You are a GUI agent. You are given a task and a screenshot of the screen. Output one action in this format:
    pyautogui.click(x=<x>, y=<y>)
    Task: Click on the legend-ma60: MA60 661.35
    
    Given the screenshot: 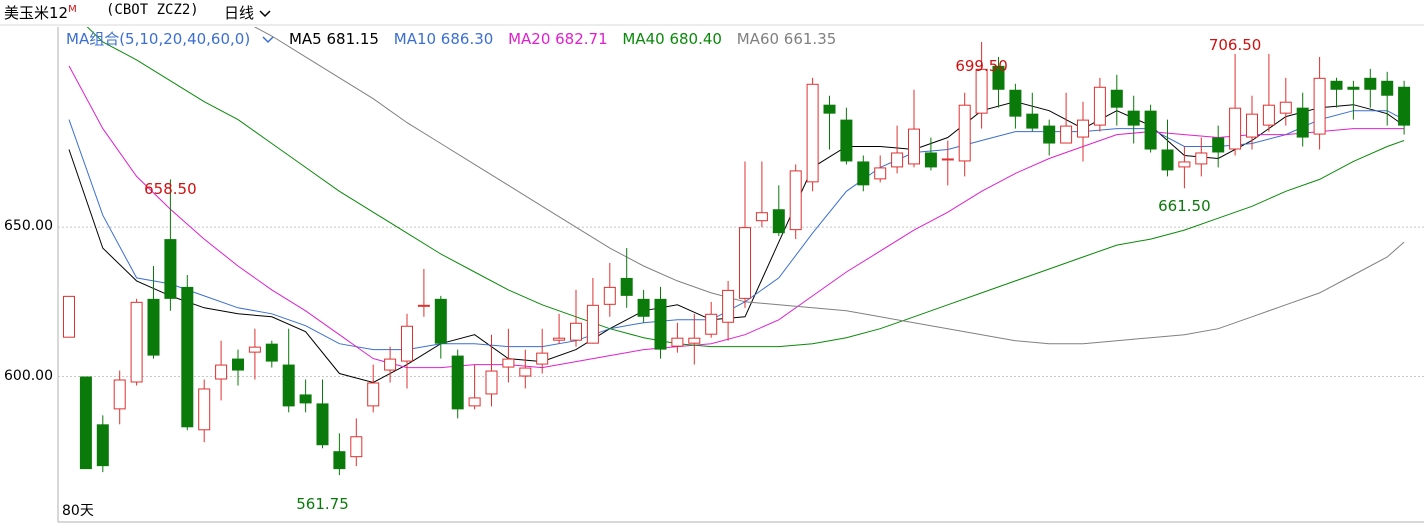 What is the action you would take?
    pyautogui.click(x=786, y=39)
    